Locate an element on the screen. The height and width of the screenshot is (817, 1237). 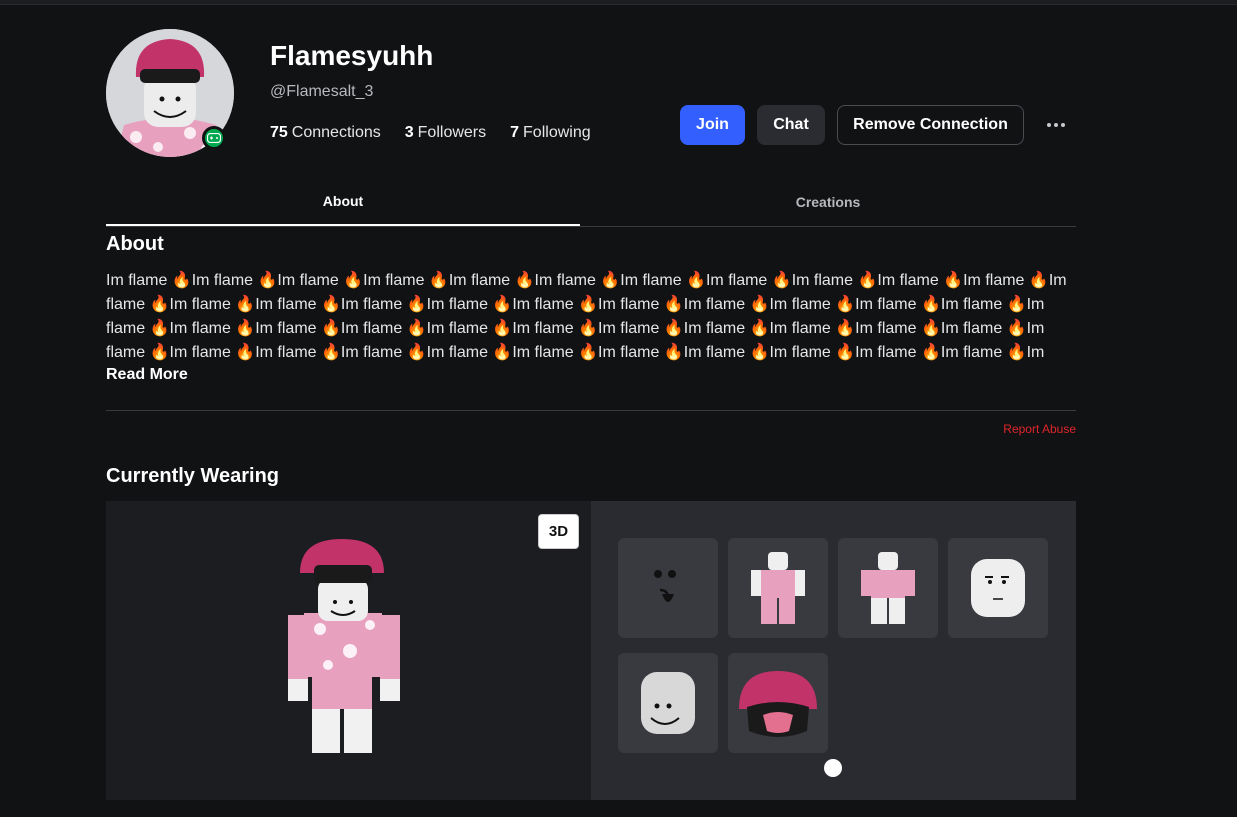
join-button: Join is located at coordinates (712, 125).